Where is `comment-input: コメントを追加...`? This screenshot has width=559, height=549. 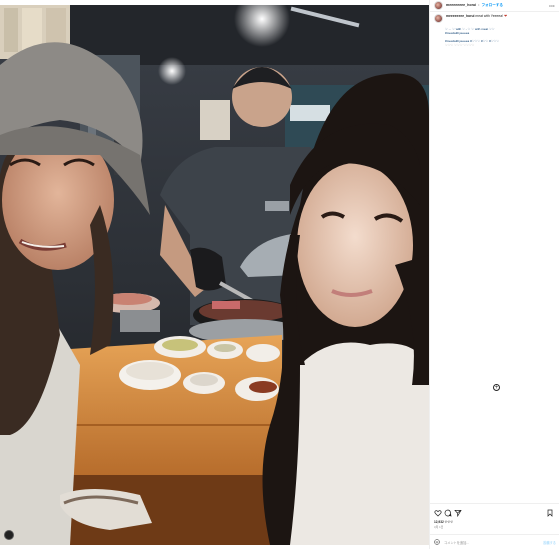 comment-input: コメントを追加... is located at coordinates (456, 542).